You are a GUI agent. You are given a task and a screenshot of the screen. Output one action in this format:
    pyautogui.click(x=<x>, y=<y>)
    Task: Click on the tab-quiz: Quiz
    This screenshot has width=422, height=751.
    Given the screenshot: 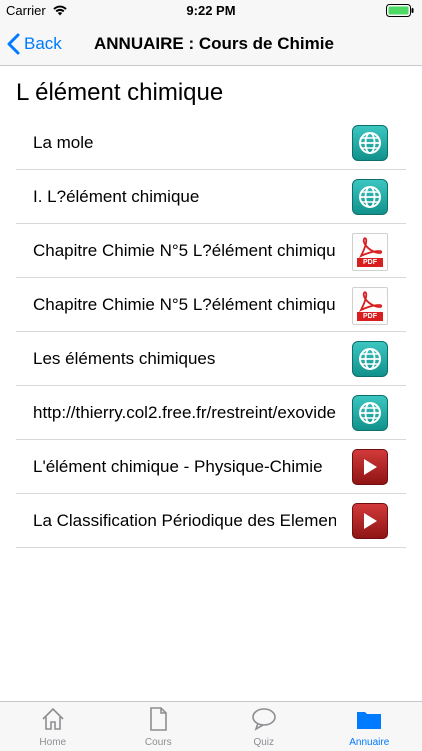 What is the action you would take?
    pyautogui.click(x=264, y=726)
    